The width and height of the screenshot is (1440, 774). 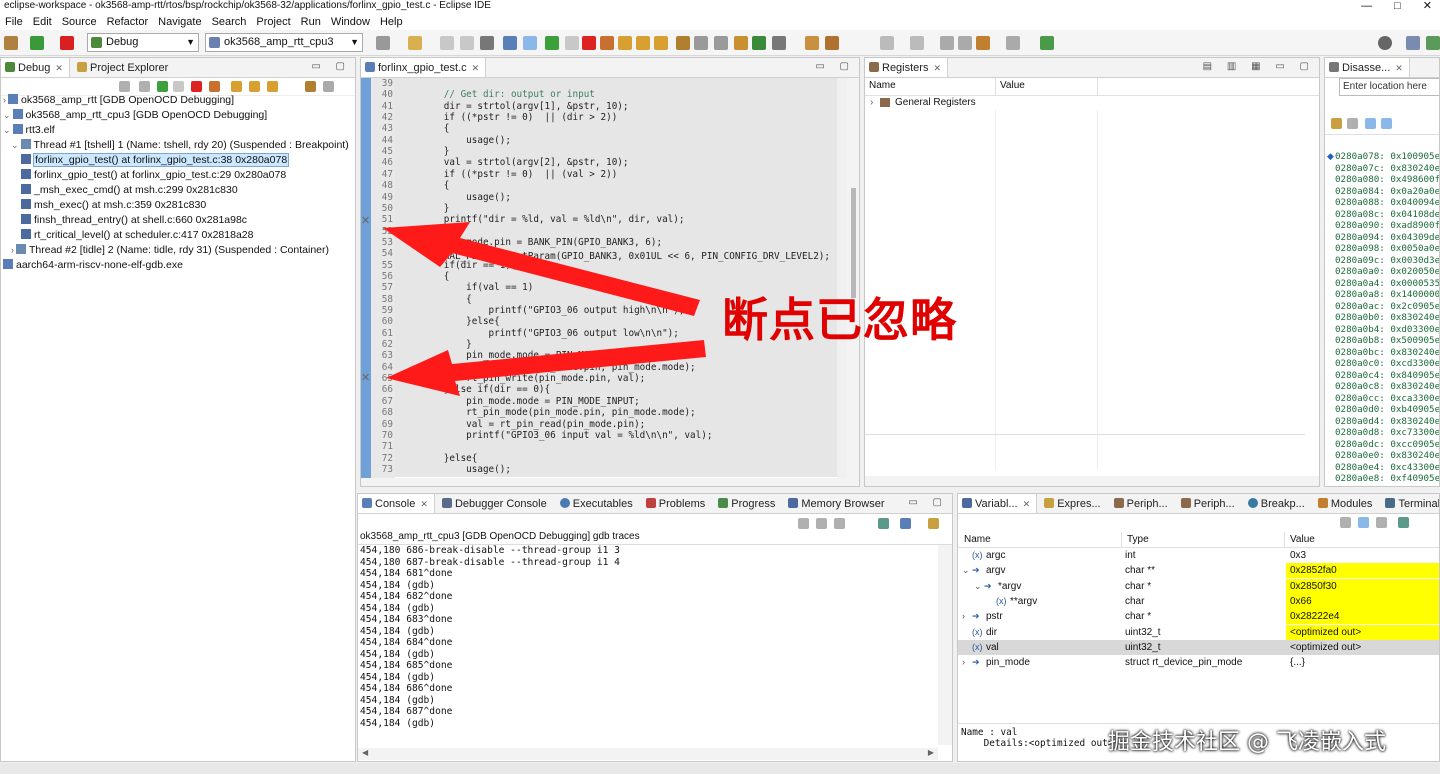 What do you see at coordinates (983, 43) in the screenshot?
I see `back-icon` at bounding box center [983, 43].